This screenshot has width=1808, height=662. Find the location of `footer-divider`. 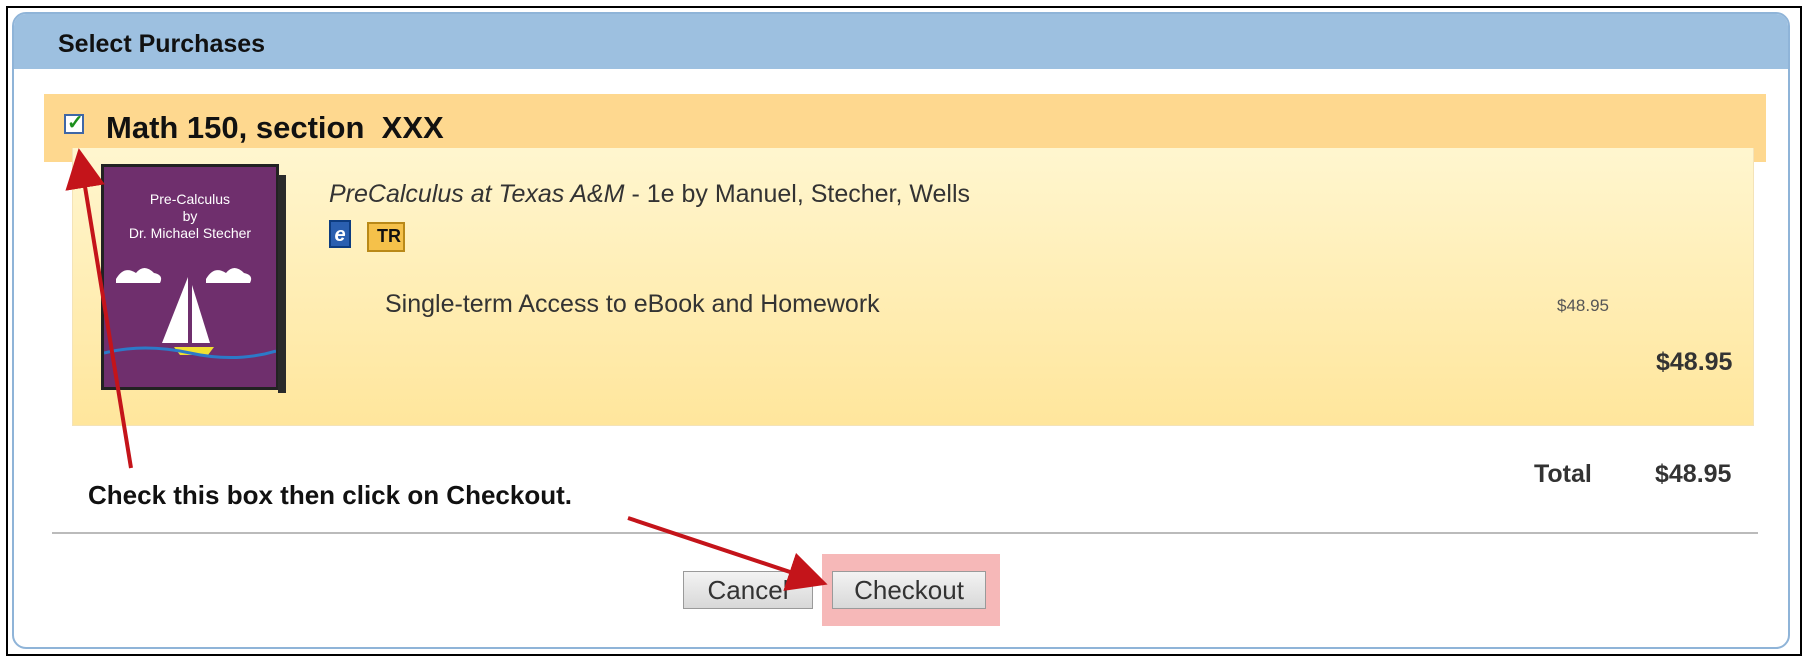

footer-divider is located at coordinates (905, 533).